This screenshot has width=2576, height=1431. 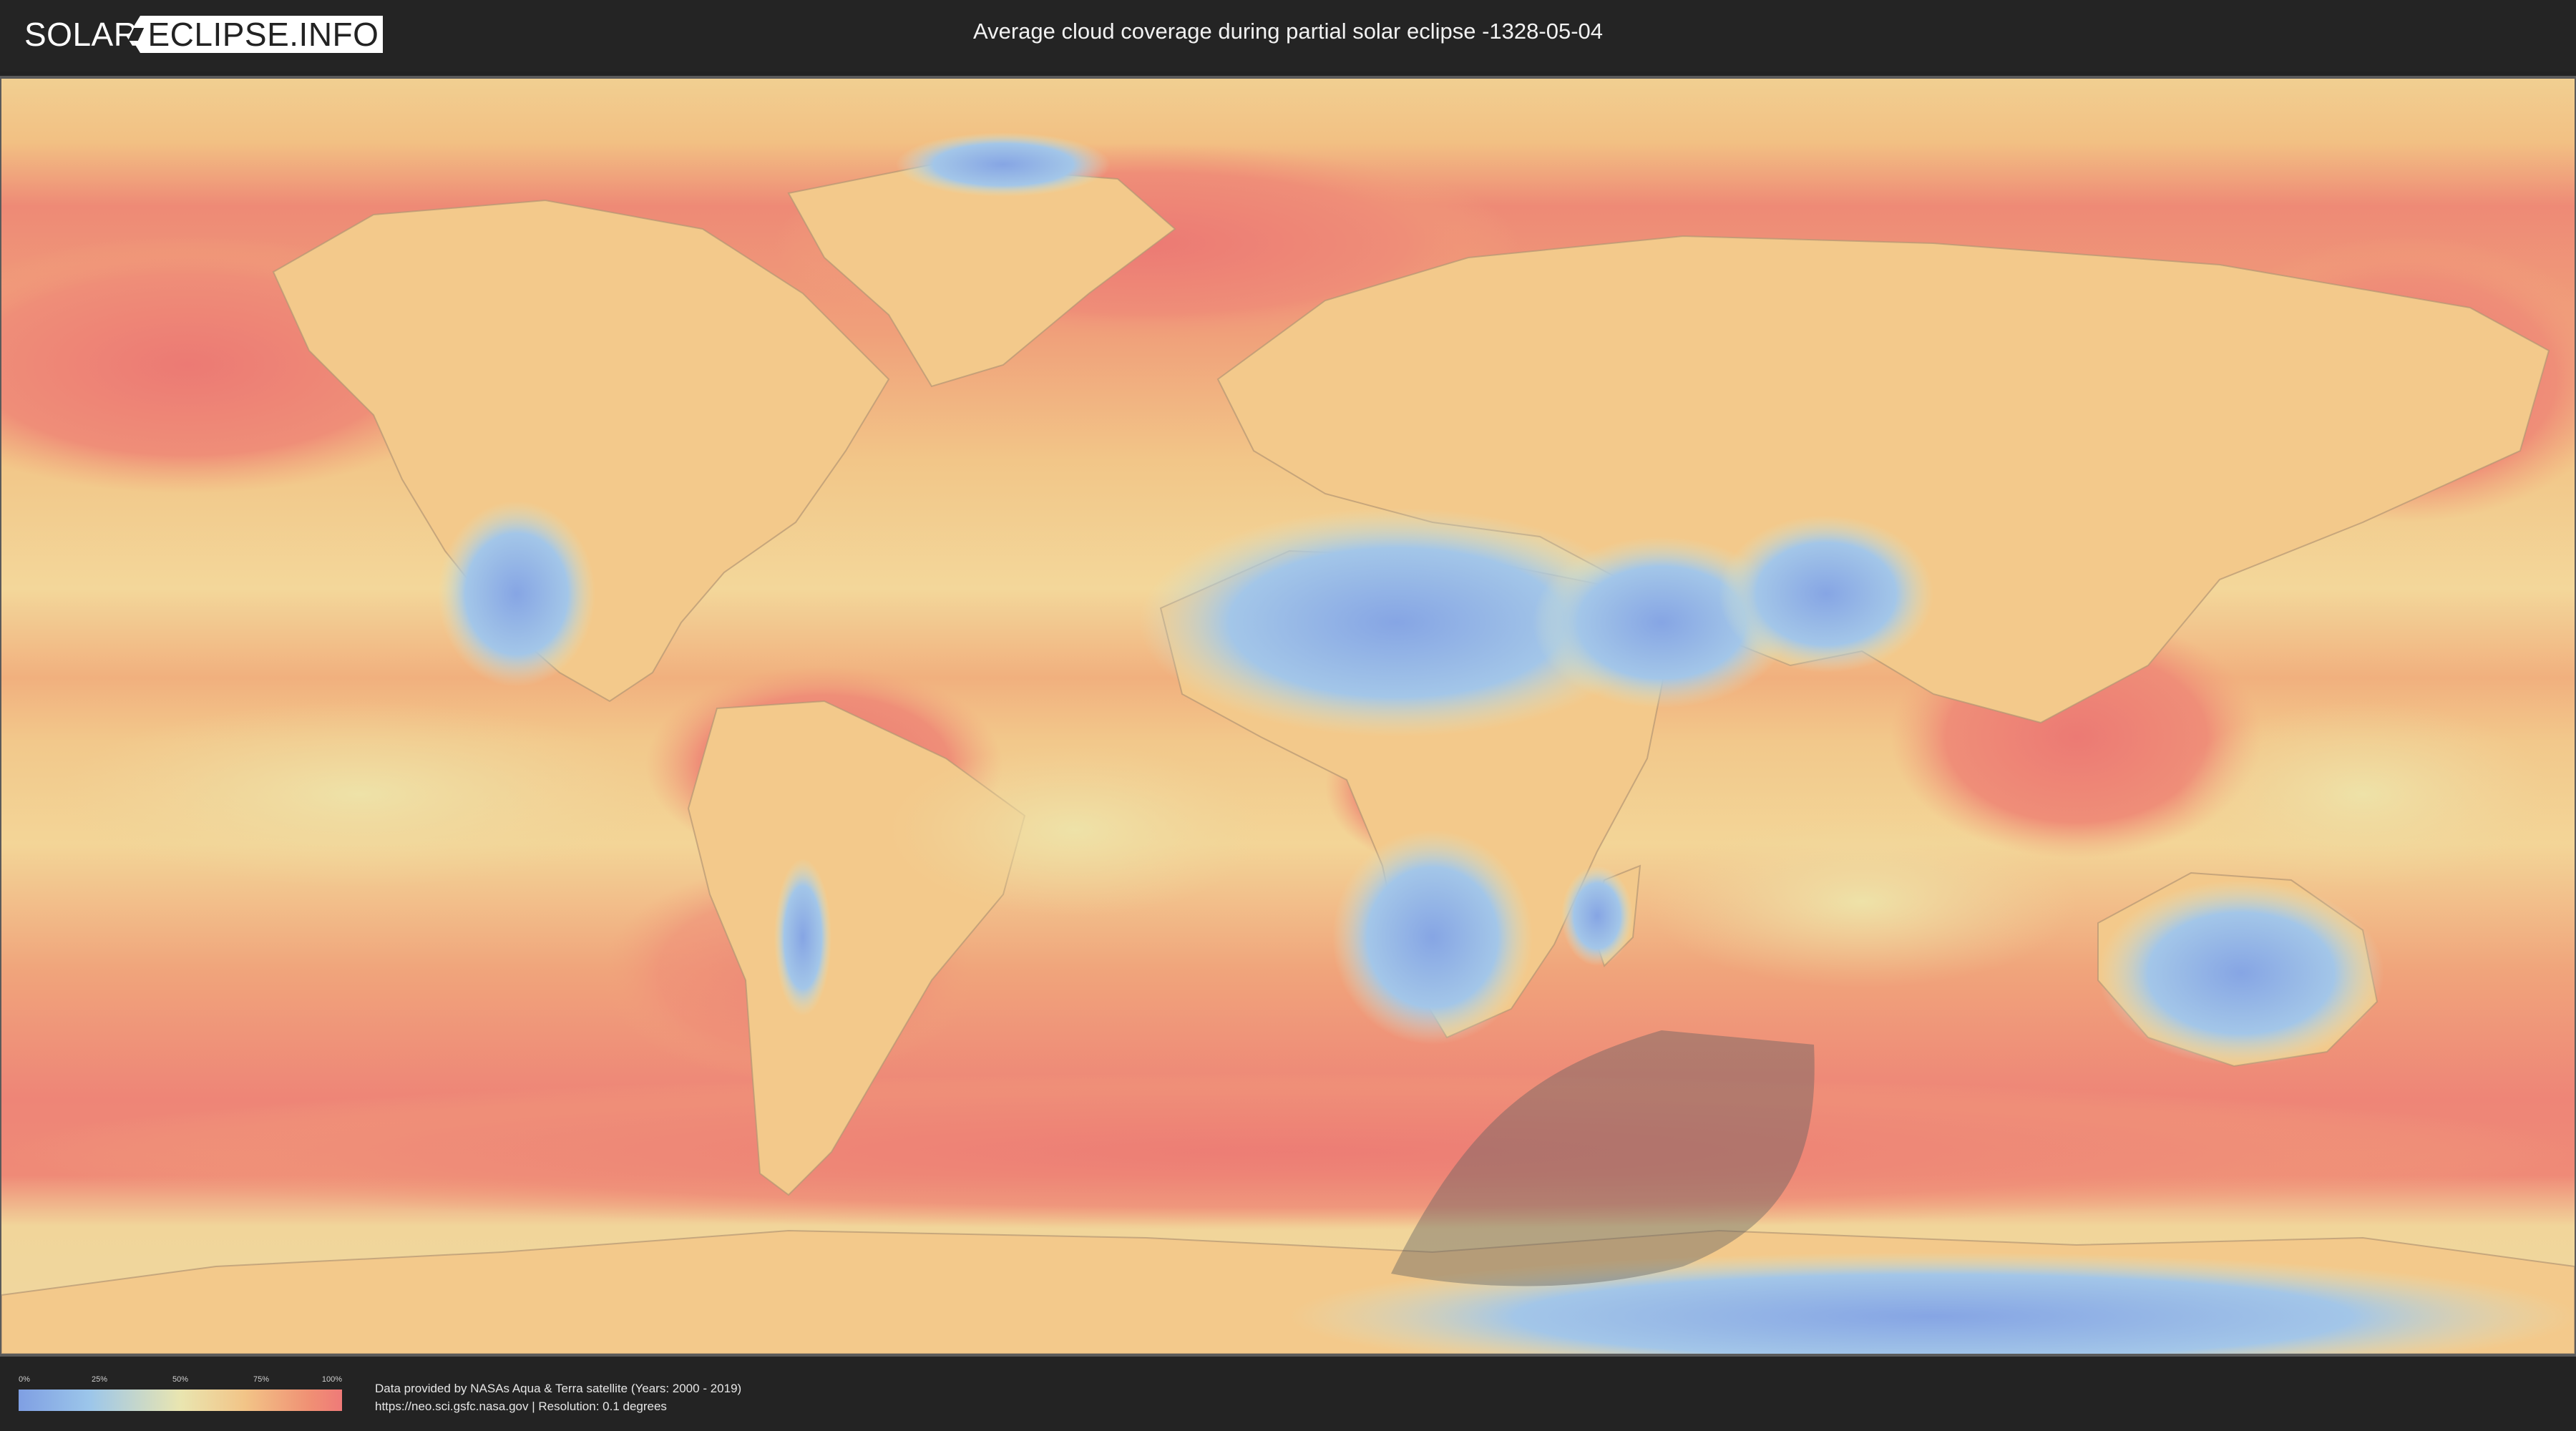 I want to click on legend-tick-25: 25%, so click(x=100, y=1379).